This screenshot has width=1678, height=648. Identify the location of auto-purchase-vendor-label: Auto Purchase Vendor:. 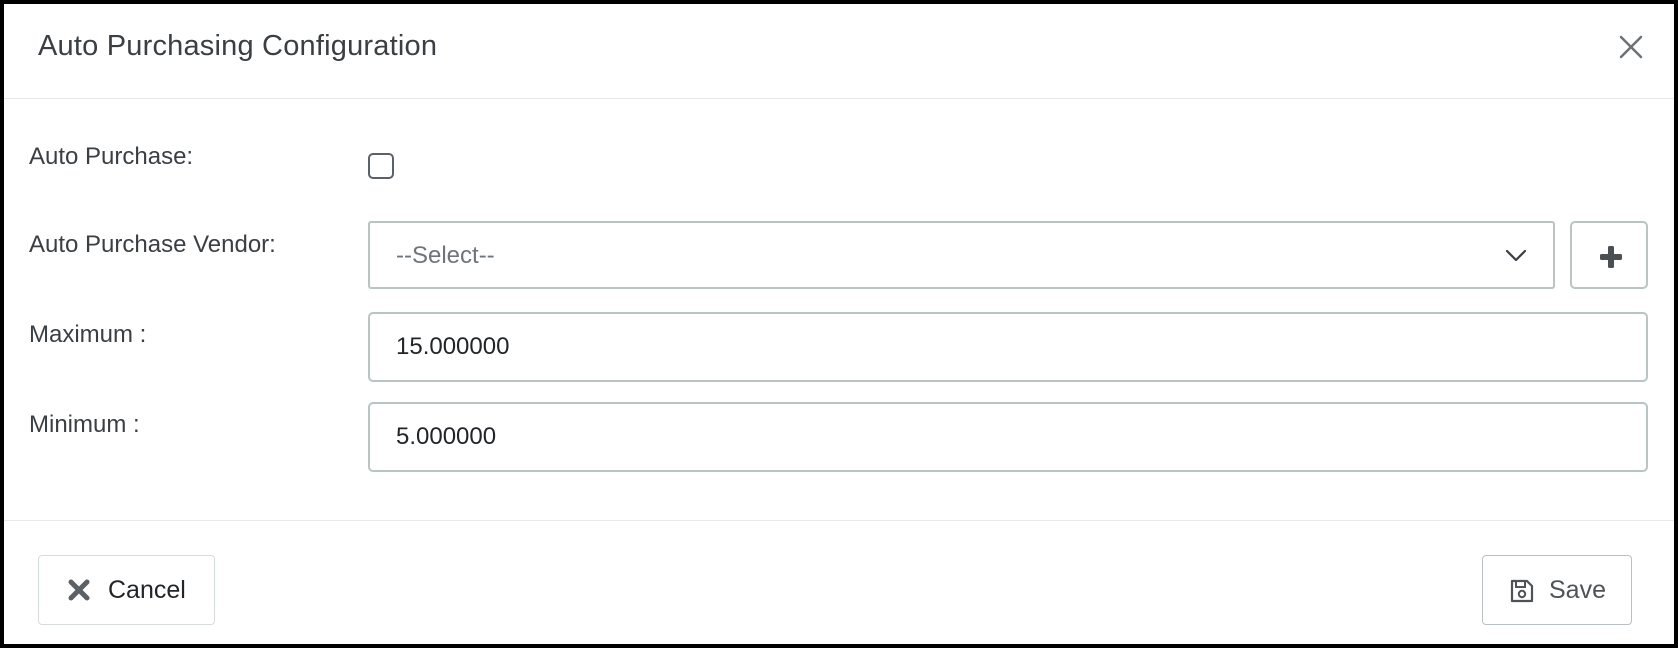
(152, 244).